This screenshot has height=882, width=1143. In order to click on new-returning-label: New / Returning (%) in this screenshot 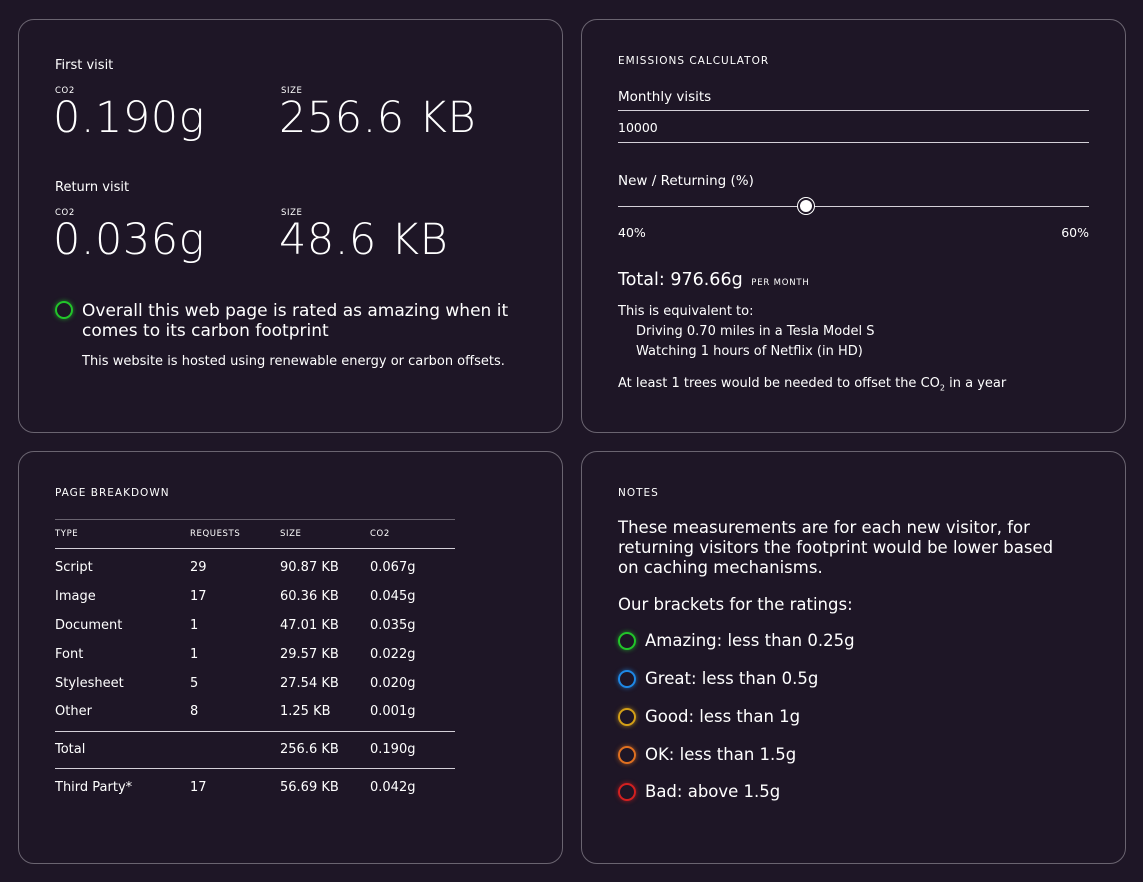, I will do `click(686, 181)`.